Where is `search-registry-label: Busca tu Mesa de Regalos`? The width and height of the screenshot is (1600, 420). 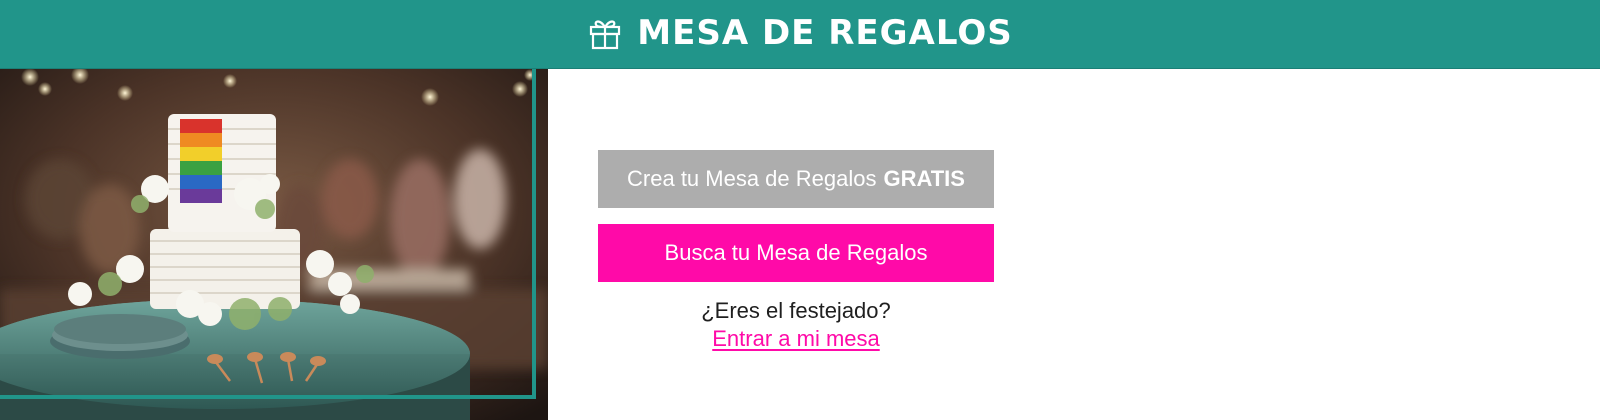 search-registry-label: Busca tu Mesa de Regalos is located at coordinates (796, 252).